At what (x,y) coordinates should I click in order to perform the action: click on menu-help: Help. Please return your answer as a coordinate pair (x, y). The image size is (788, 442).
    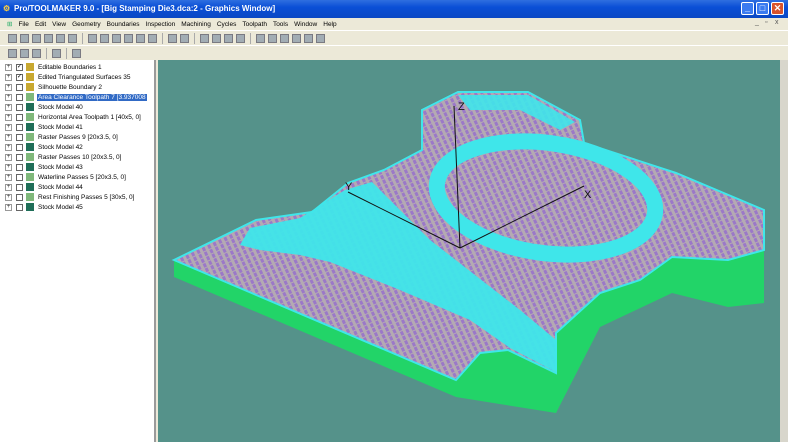
    Looking at the image, I should click on (329, 24).